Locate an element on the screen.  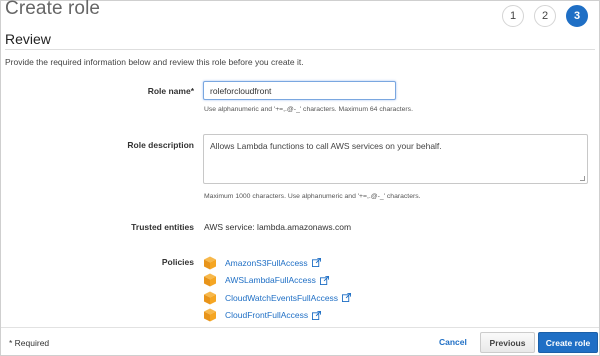
step-indicator: 1 2 3 is located at coordinates (545, 16).